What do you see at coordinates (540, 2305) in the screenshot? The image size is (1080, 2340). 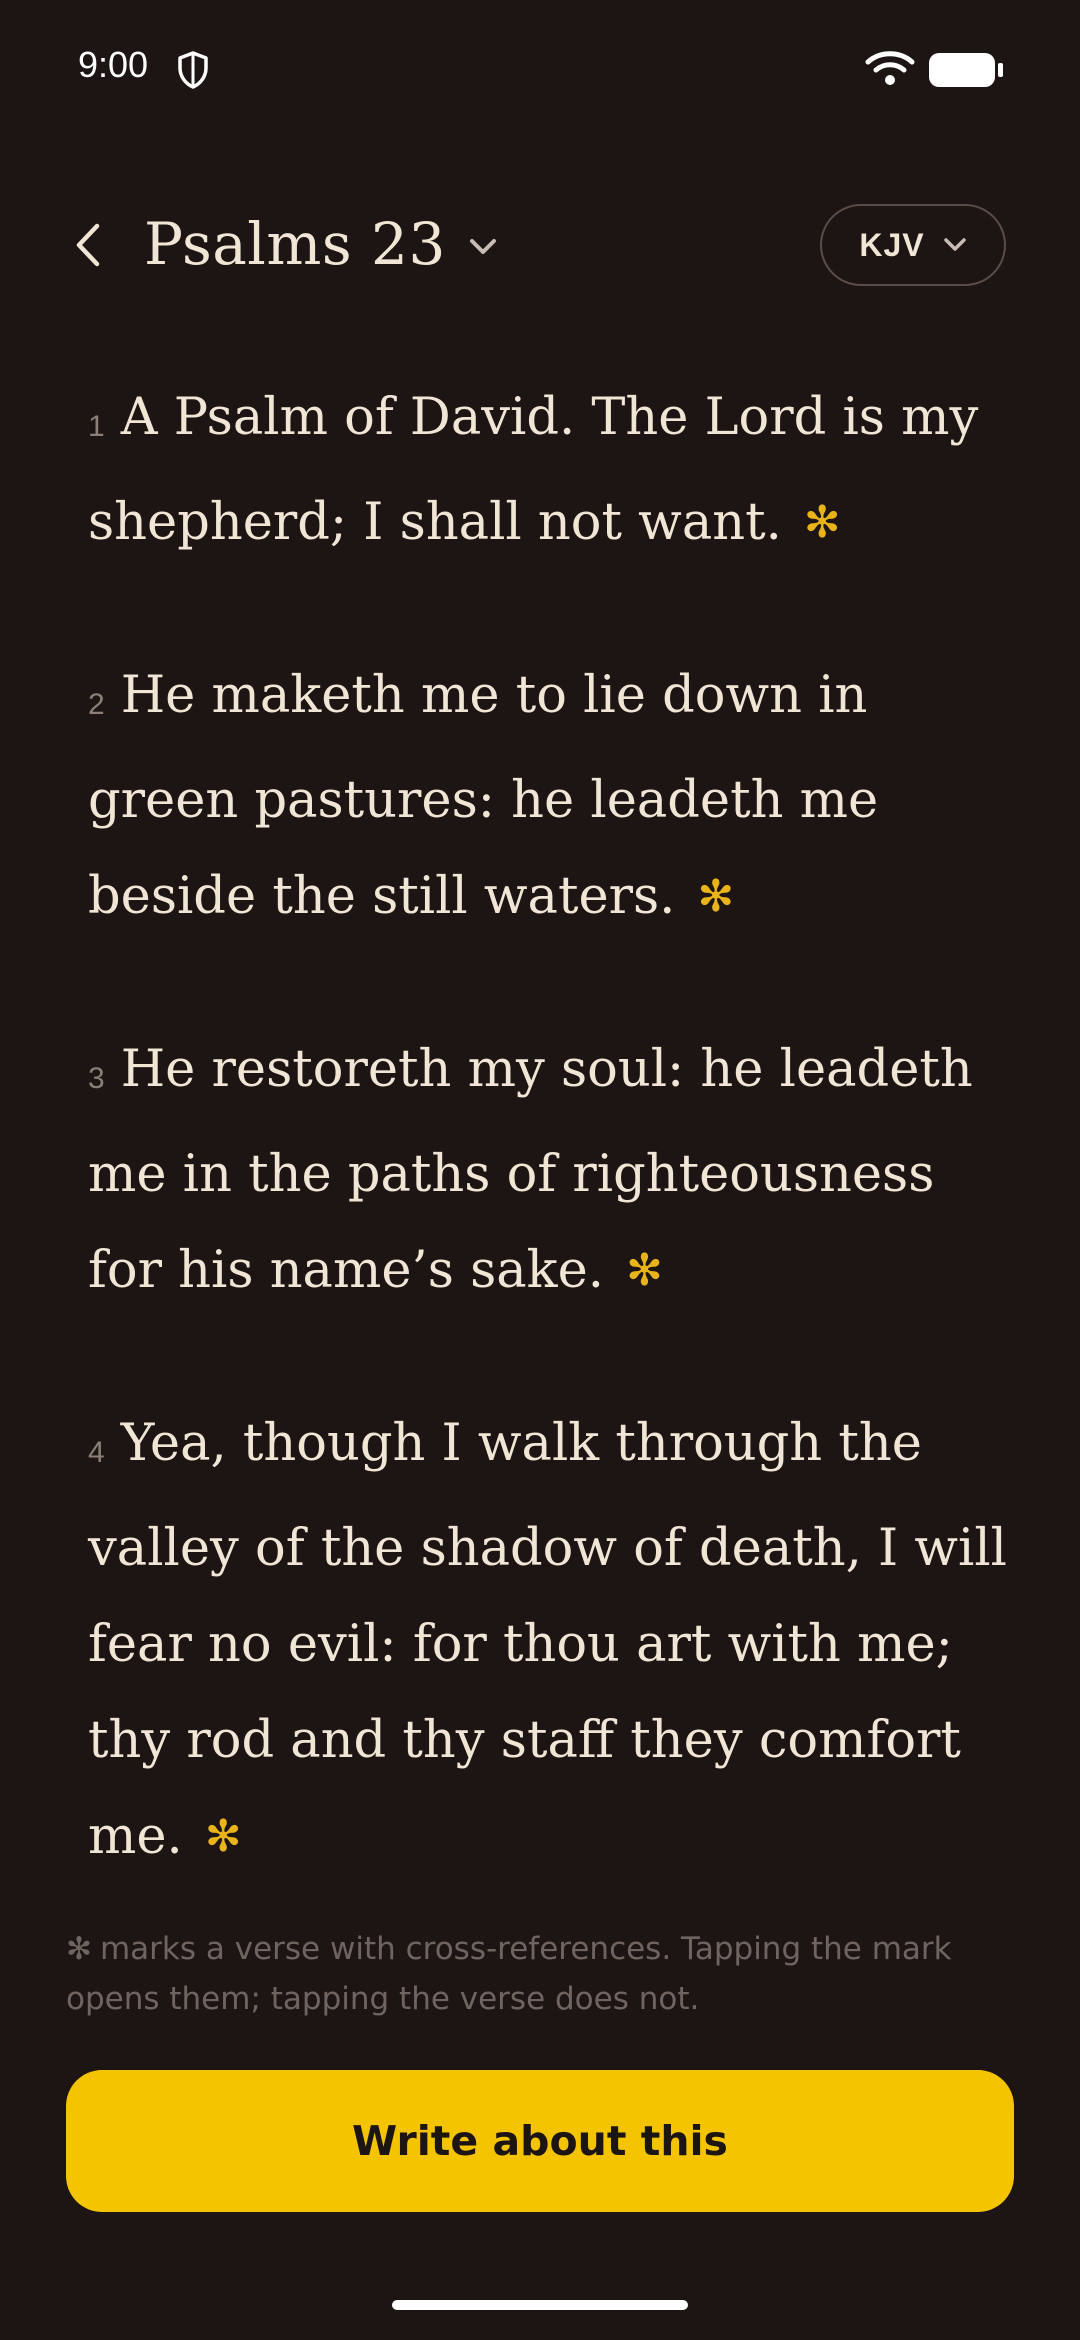 I see `home-indicator` at bounding box center [540, 2305].